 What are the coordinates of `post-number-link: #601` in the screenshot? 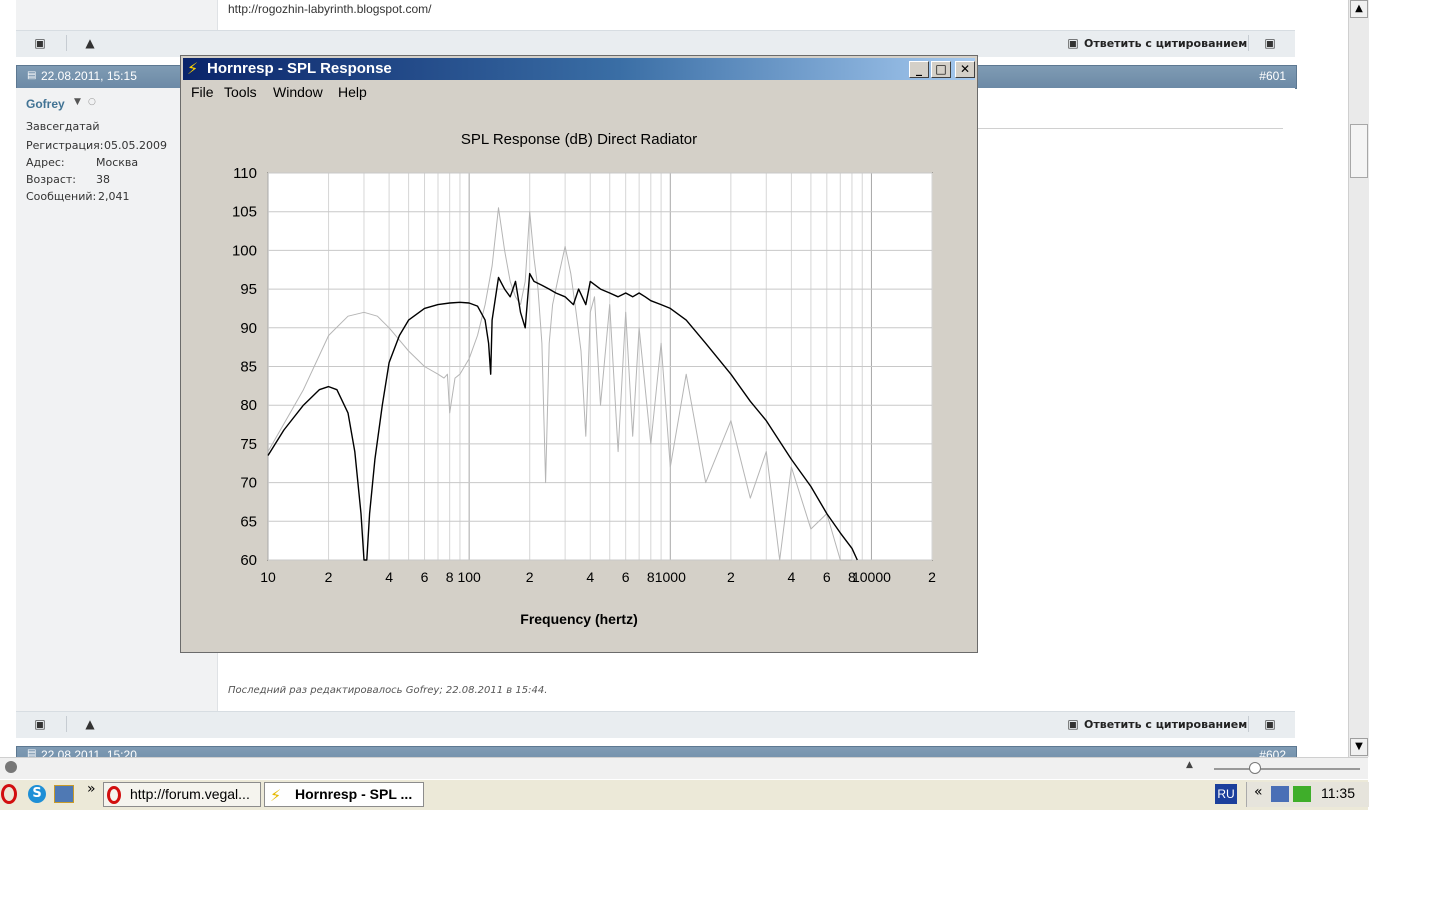 It's located at (1272, 76).